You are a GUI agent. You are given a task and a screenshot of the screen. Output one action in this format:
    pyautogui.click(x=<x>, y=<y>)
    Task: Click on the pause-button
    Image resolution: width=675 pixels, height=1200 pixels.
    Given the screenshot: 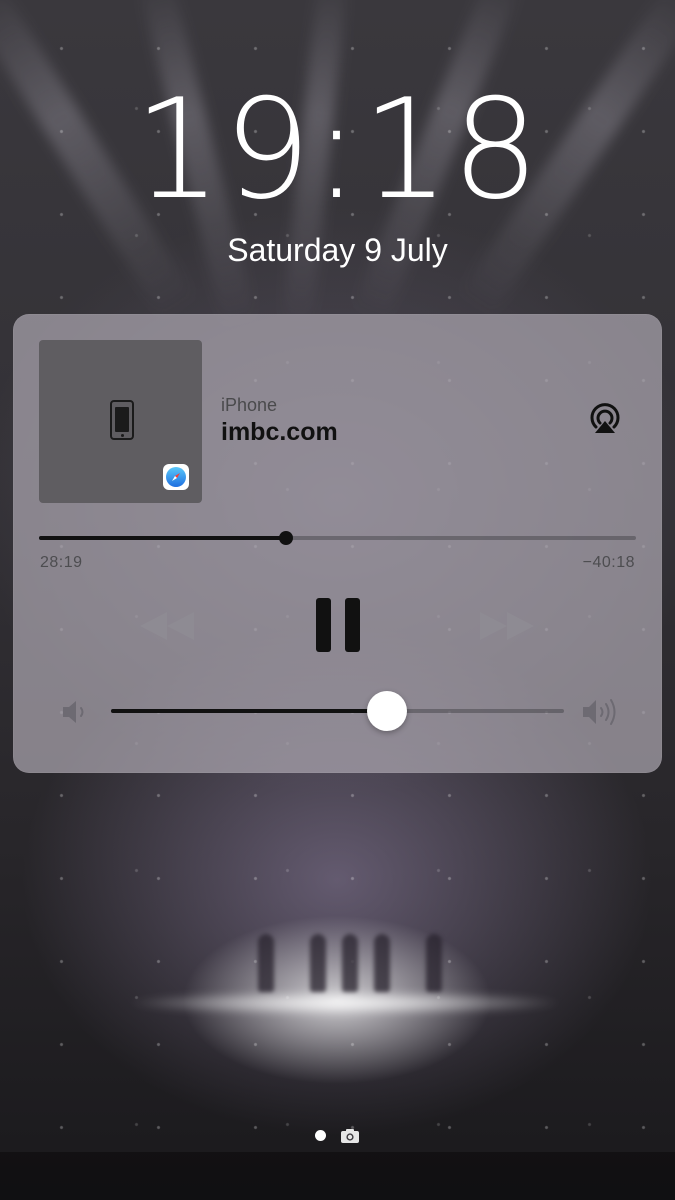 What is the action you would take?
    pyautogui.click(x=338, y=625)
    